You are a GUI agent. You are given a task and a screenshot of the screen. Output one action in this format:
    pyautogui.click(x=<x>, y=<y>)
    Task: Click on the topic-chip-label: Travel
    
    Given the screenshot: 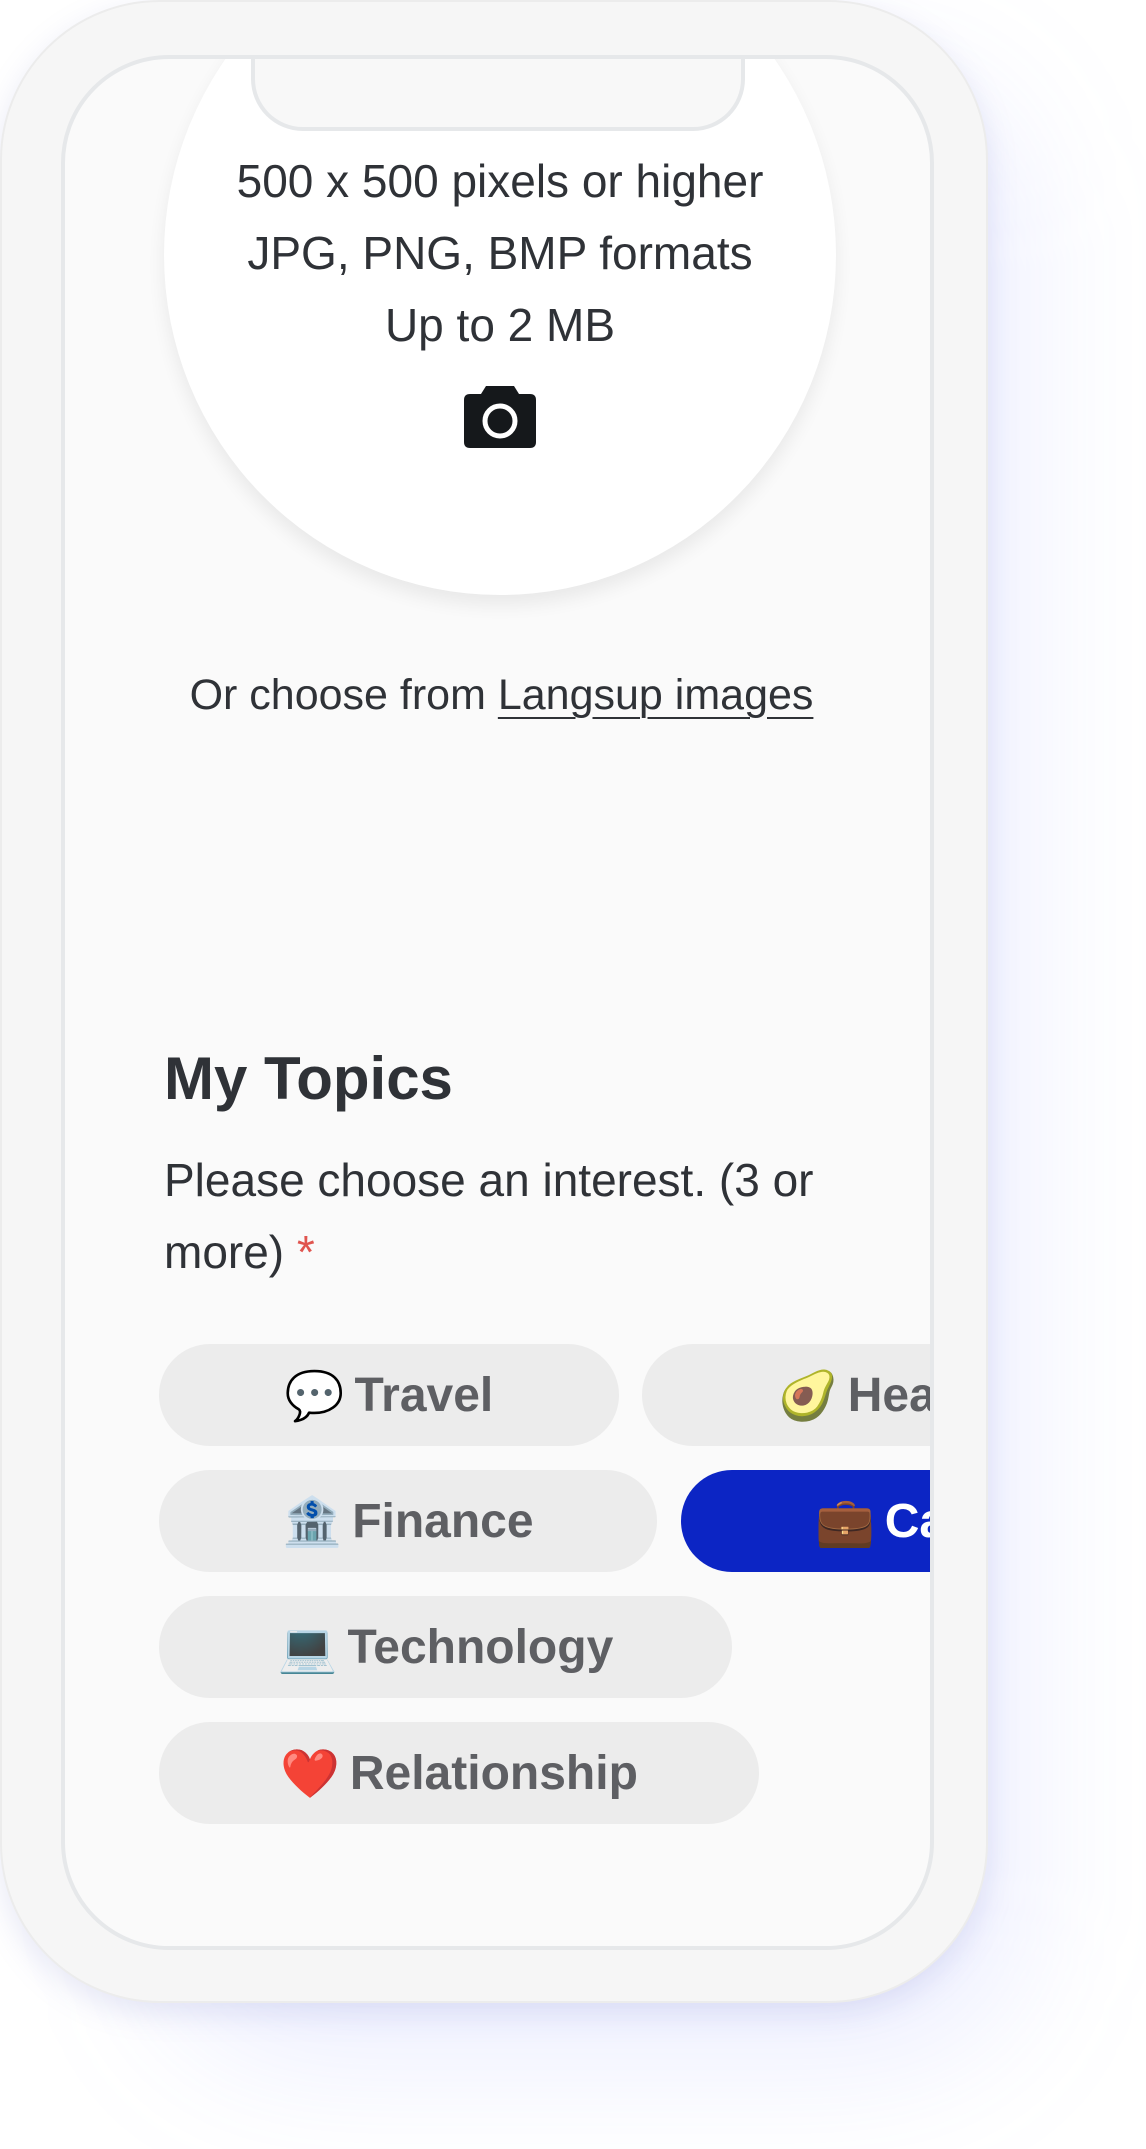 What is the action you would take?
    pyautogui.click(x=424, y=1395)
    